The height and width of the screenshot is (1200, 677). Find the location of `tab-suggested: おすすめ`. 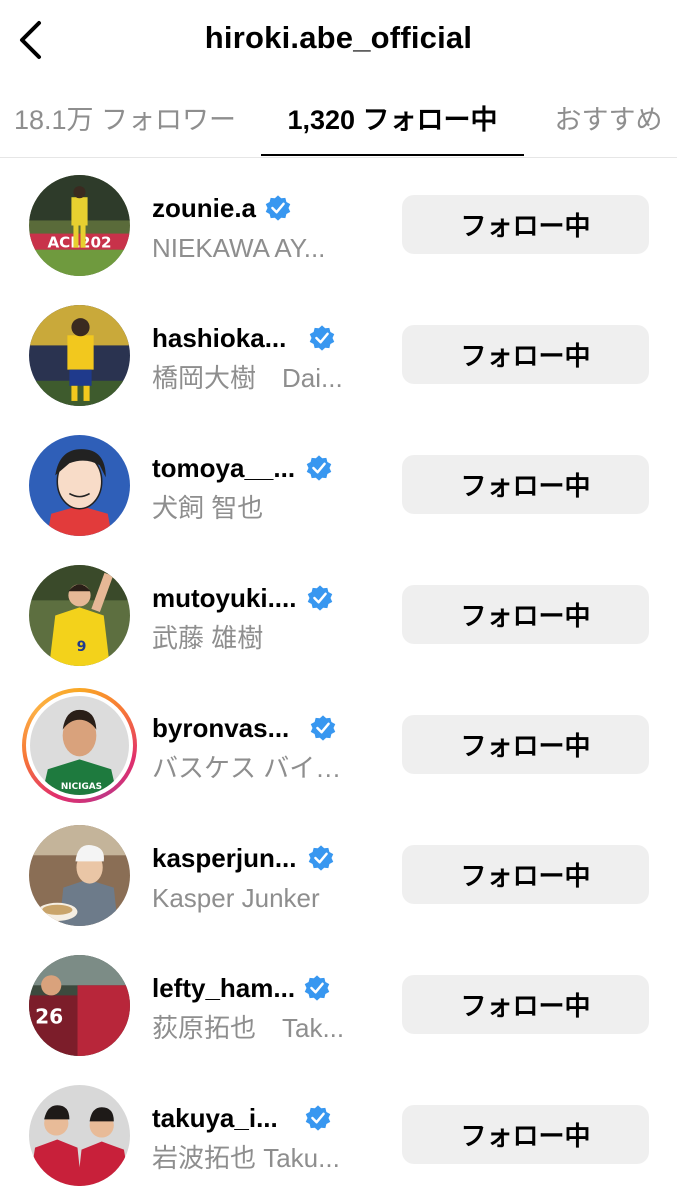

tab-suggested: おすすめ is located at coordinates (608, 127).